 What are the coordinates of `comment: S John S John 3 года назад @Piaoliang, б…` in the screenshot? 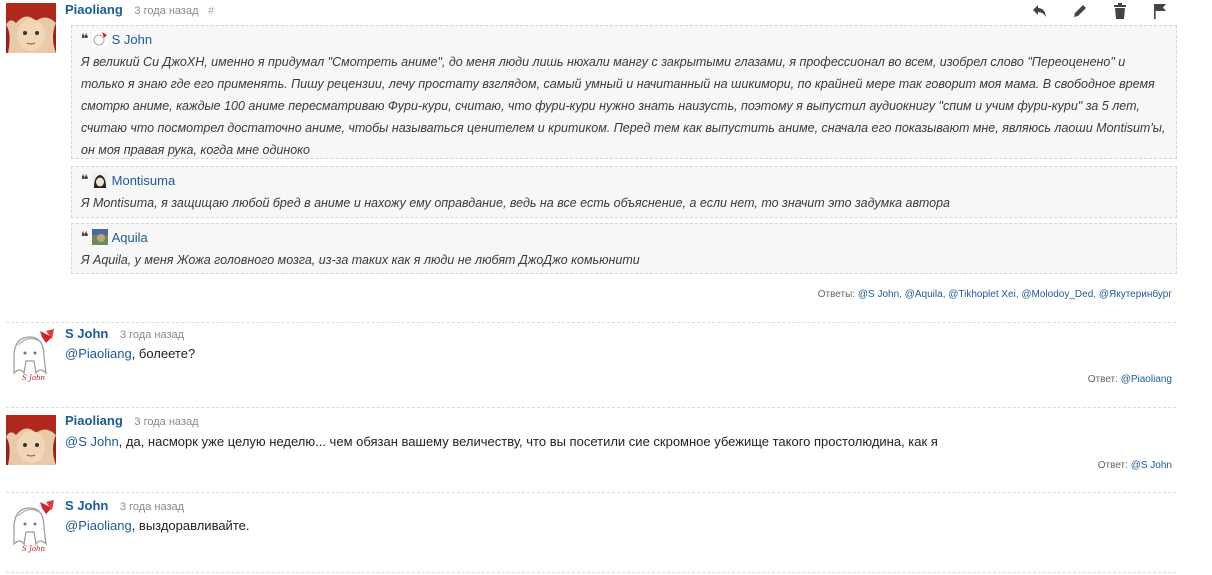 It's located at (606, 359).